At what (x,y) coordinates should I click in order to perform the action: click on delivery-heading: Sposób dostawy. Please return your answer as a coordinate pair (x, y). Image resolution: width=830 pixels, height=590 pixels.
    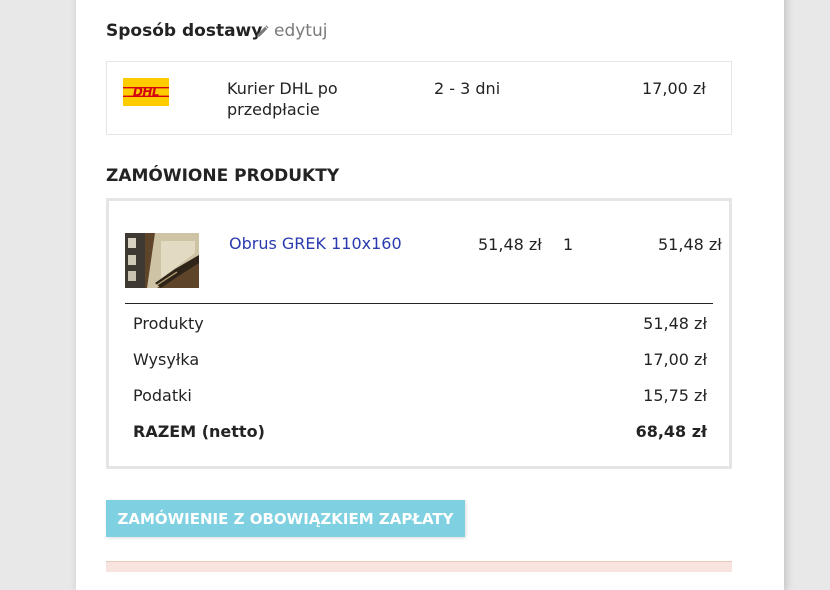
    Looking at the image, I should click on (184, 31).